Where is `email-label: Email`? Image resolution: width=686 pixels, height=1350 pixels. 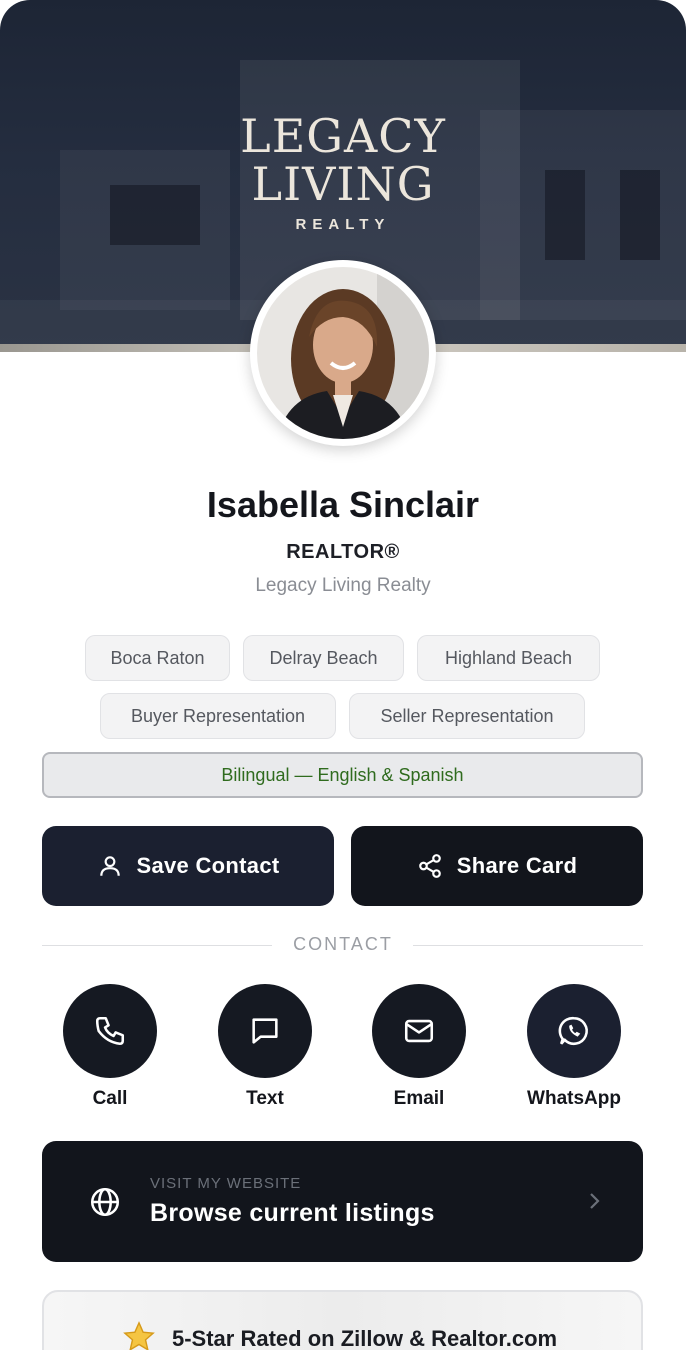 email-label: Email is located at coordinates (419, 1098).